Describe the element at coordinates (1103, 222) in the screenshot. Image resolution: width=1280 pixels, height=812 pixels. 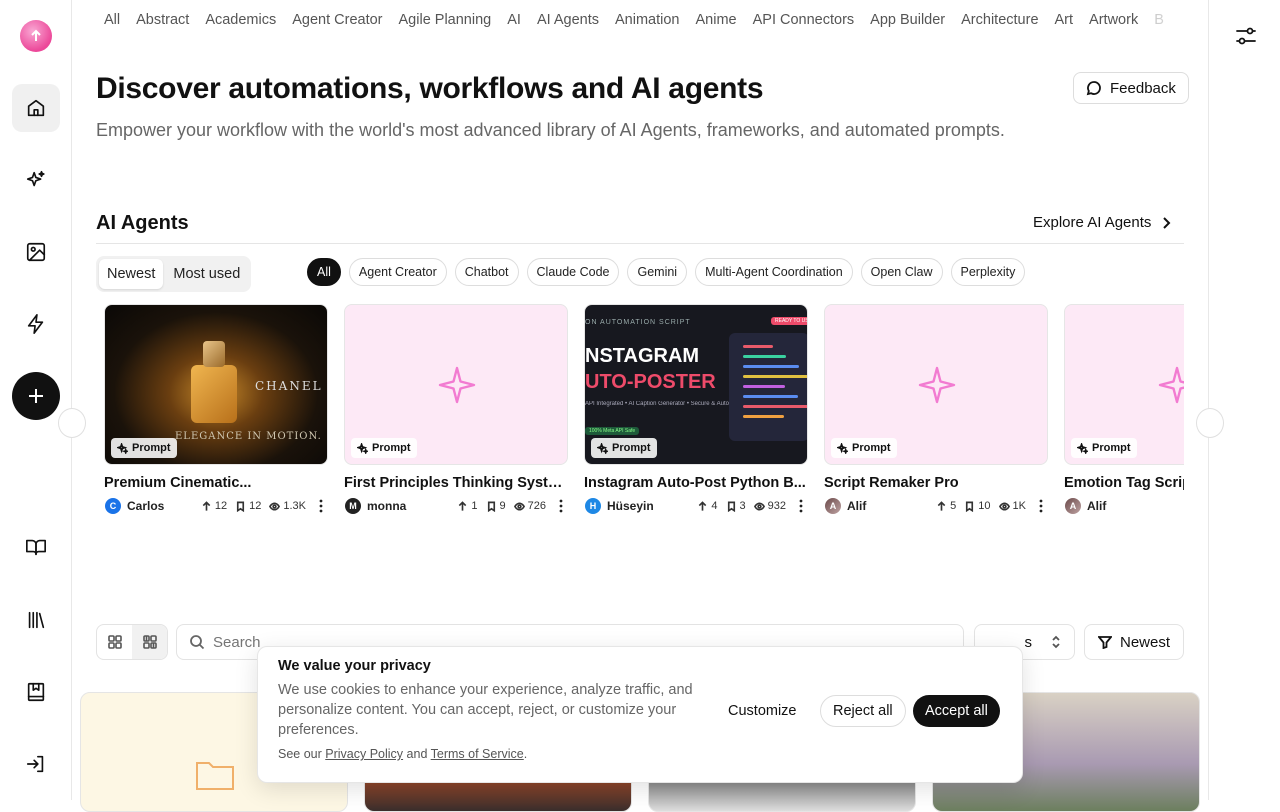
I see `explore-link: Explore AI Agents` at that location.